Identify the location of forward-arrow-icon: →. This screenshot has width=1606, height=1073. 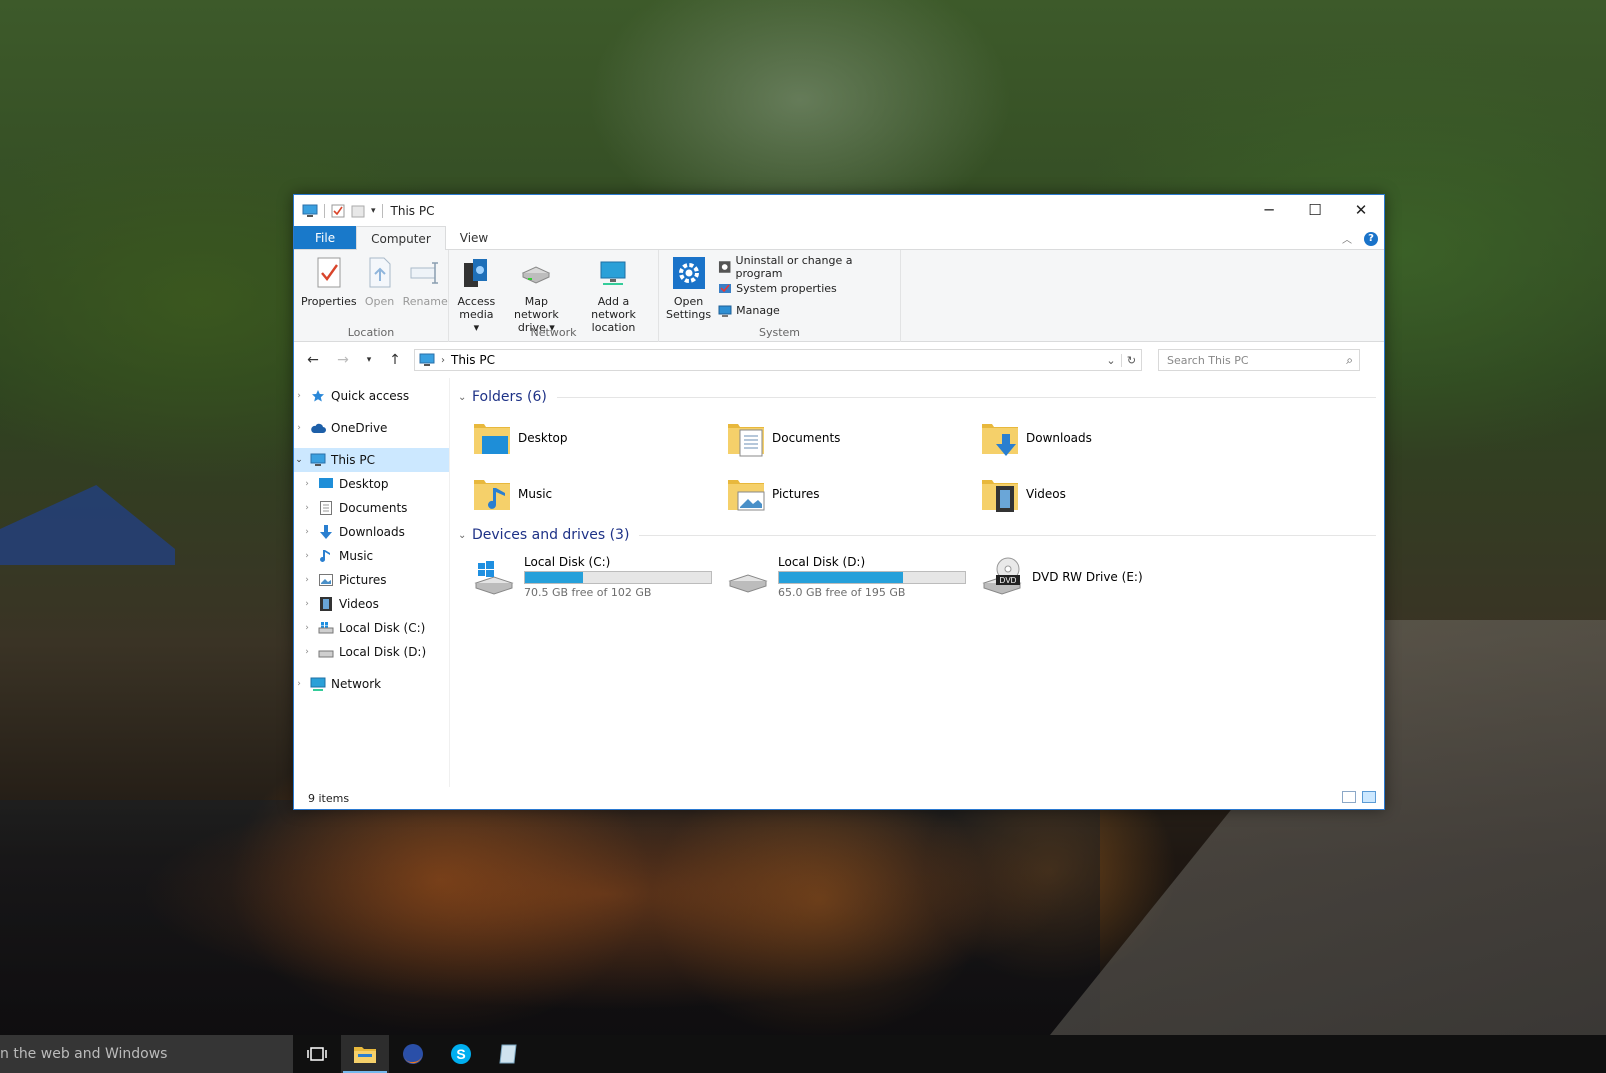
(343, 360).